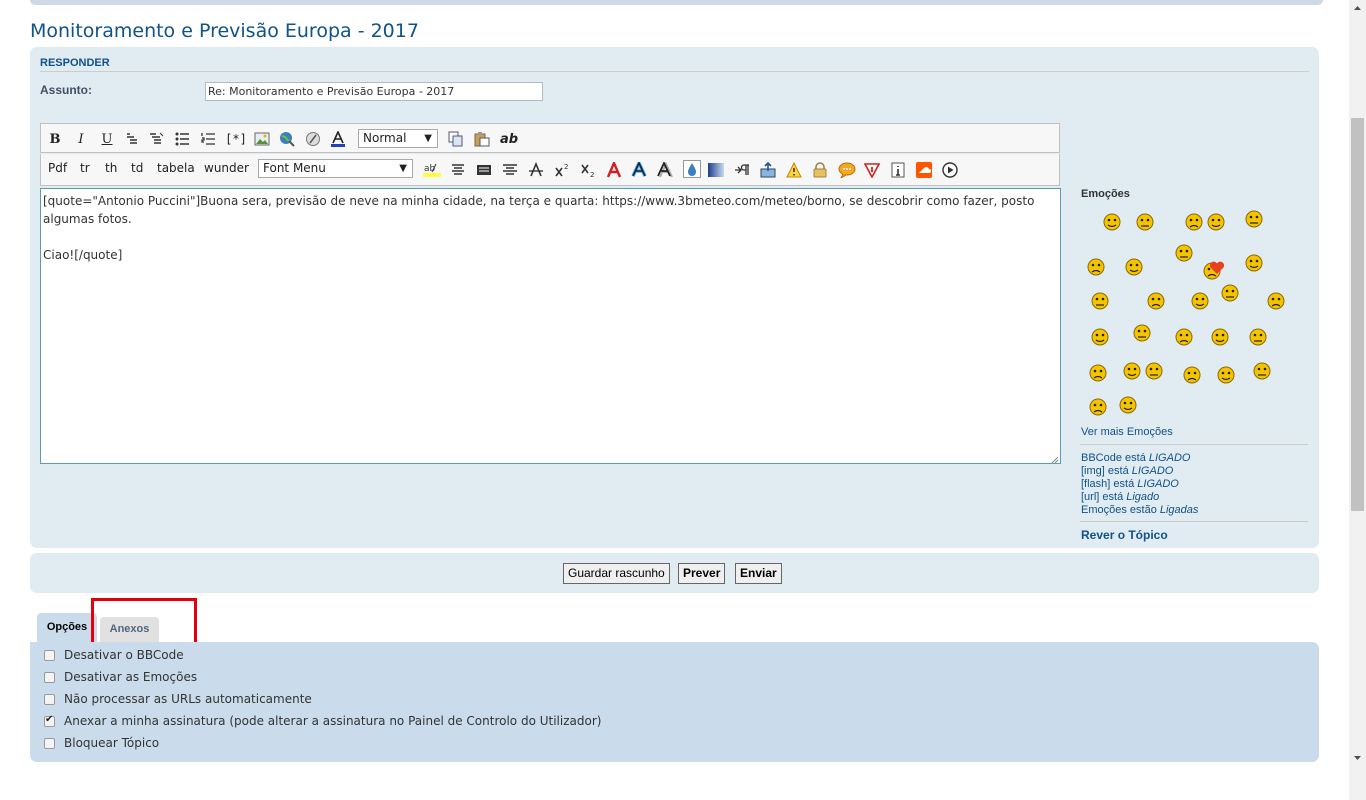 This screenshot has height=800, width=1366. I want to click on direction-icon, so click(742, 170).